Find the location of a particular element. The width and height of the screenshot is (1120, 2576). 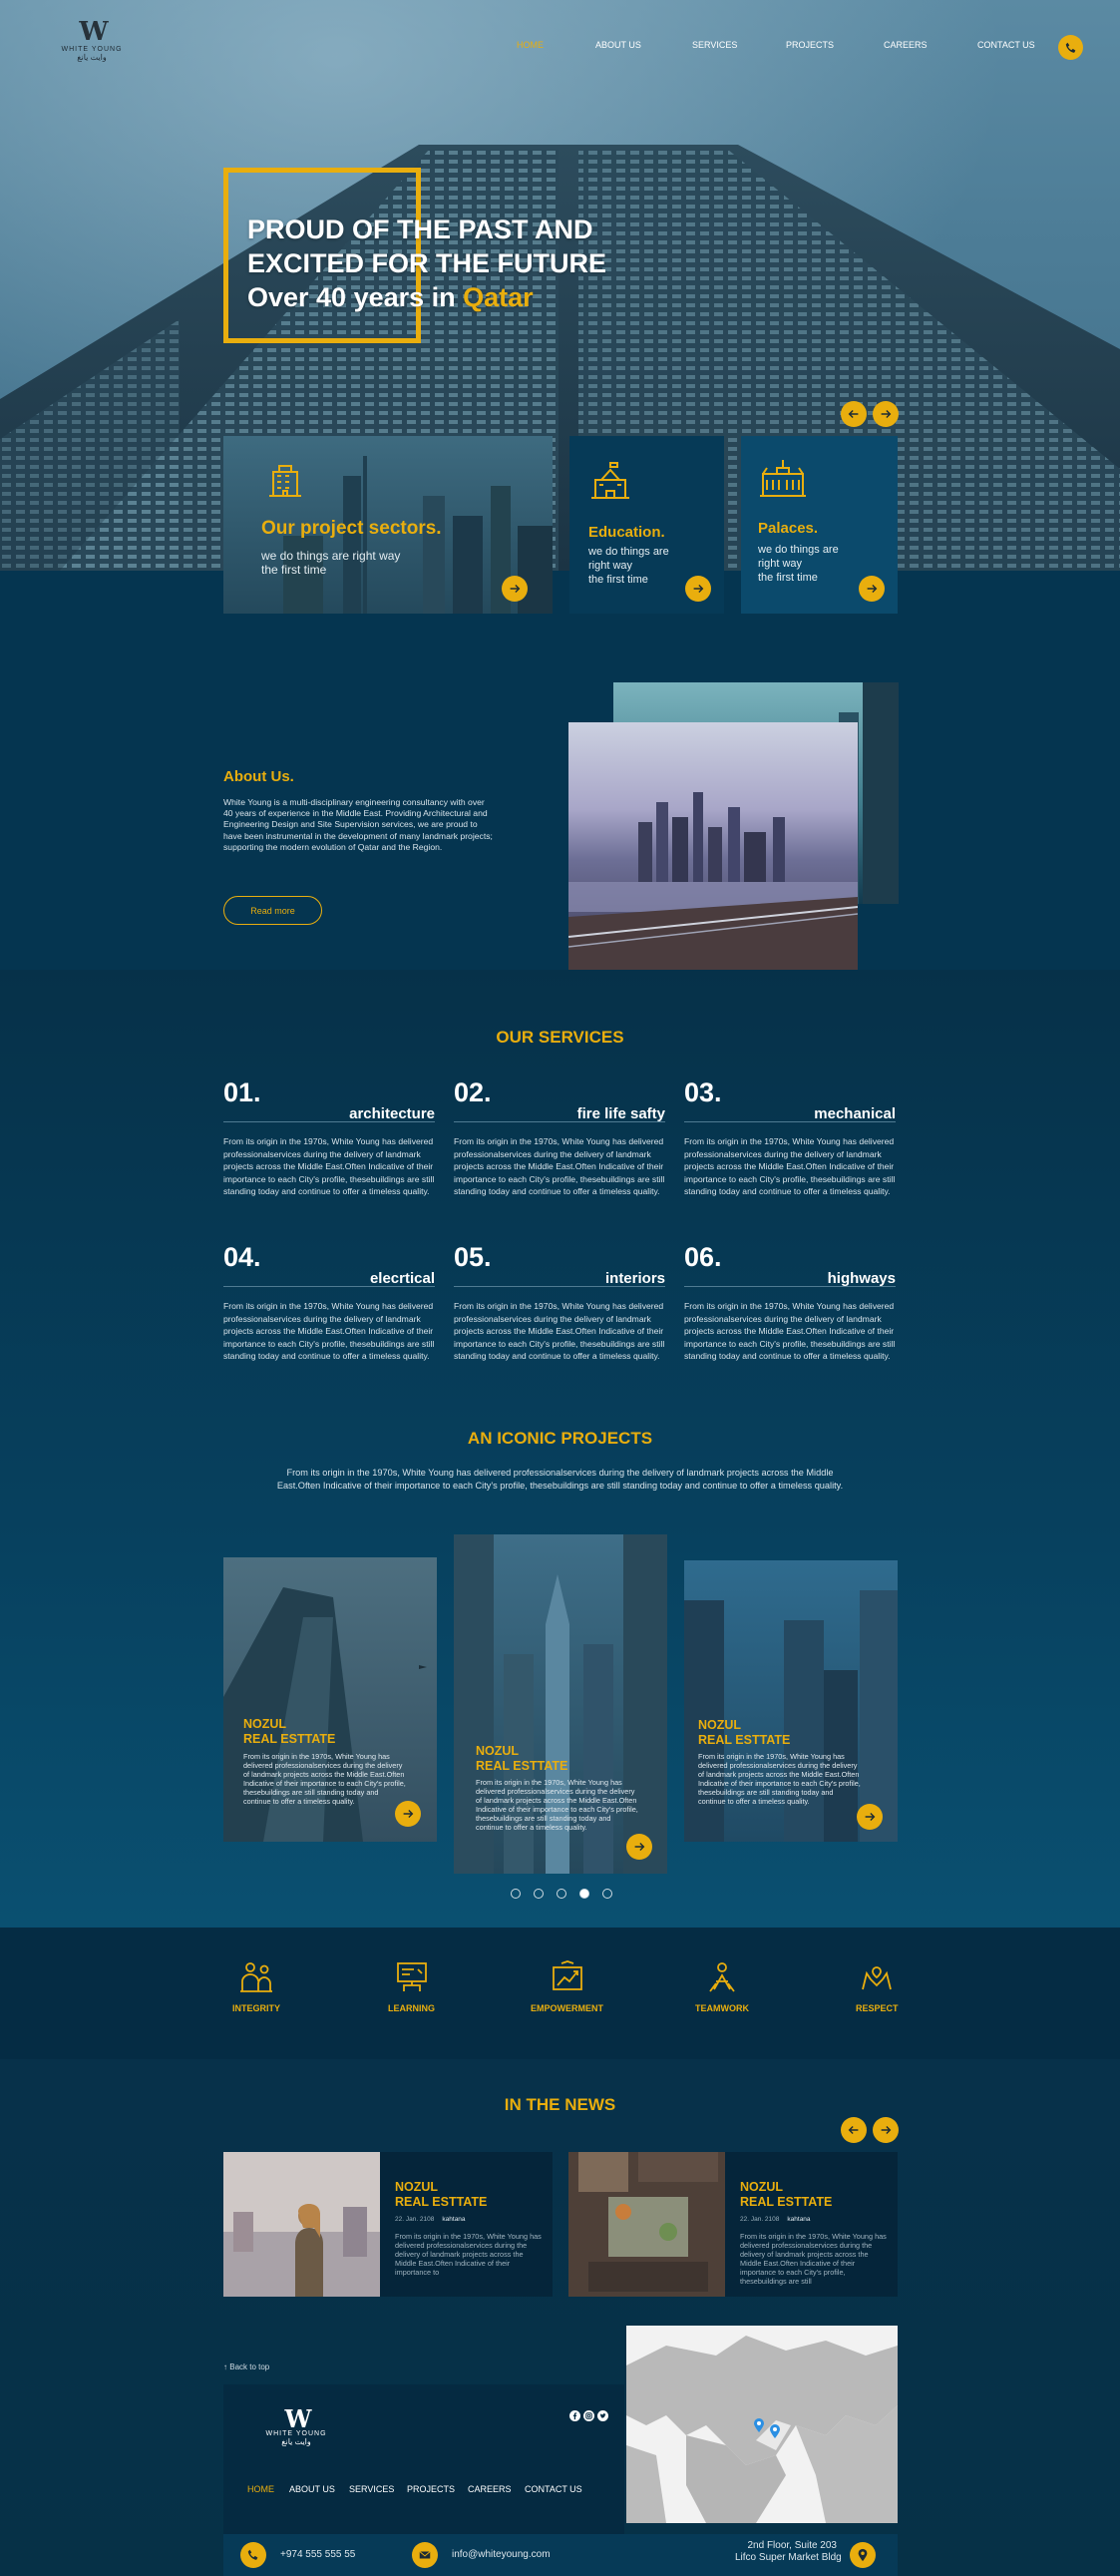

projects-title: AN ICONIC PROJECTS is located at coordinates (560, 1438).